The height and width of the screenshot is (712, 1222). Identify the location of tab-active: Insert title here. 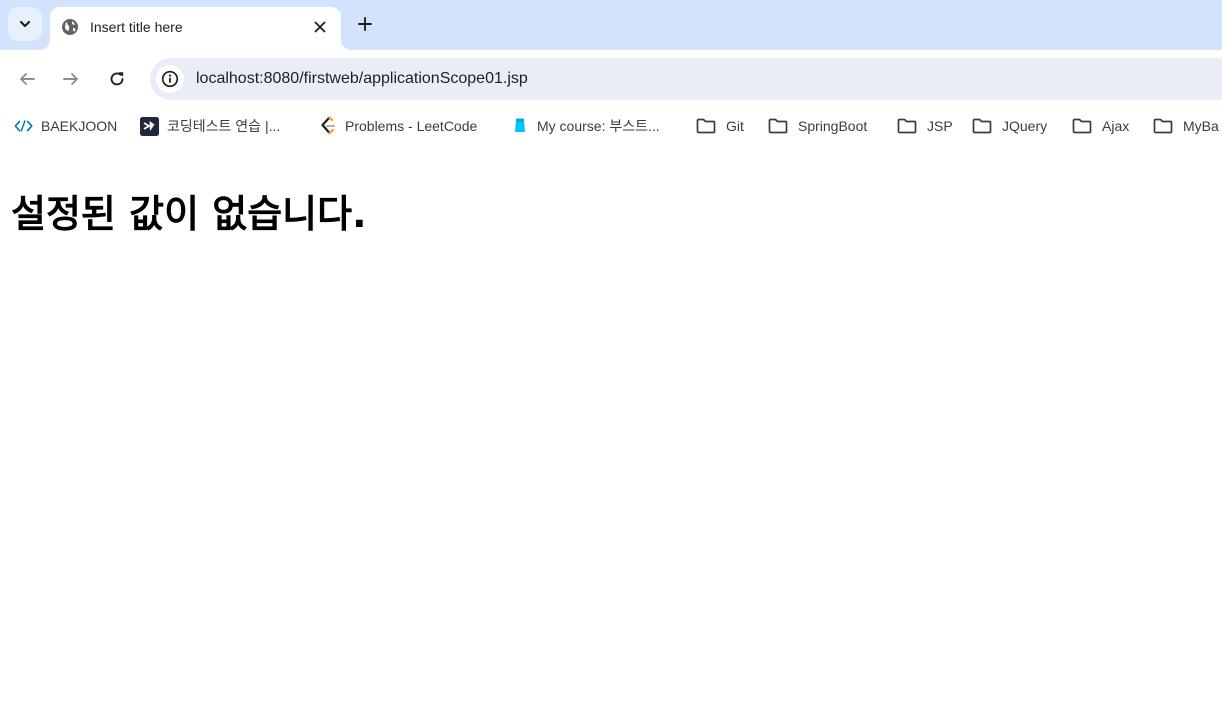
(195, 28).